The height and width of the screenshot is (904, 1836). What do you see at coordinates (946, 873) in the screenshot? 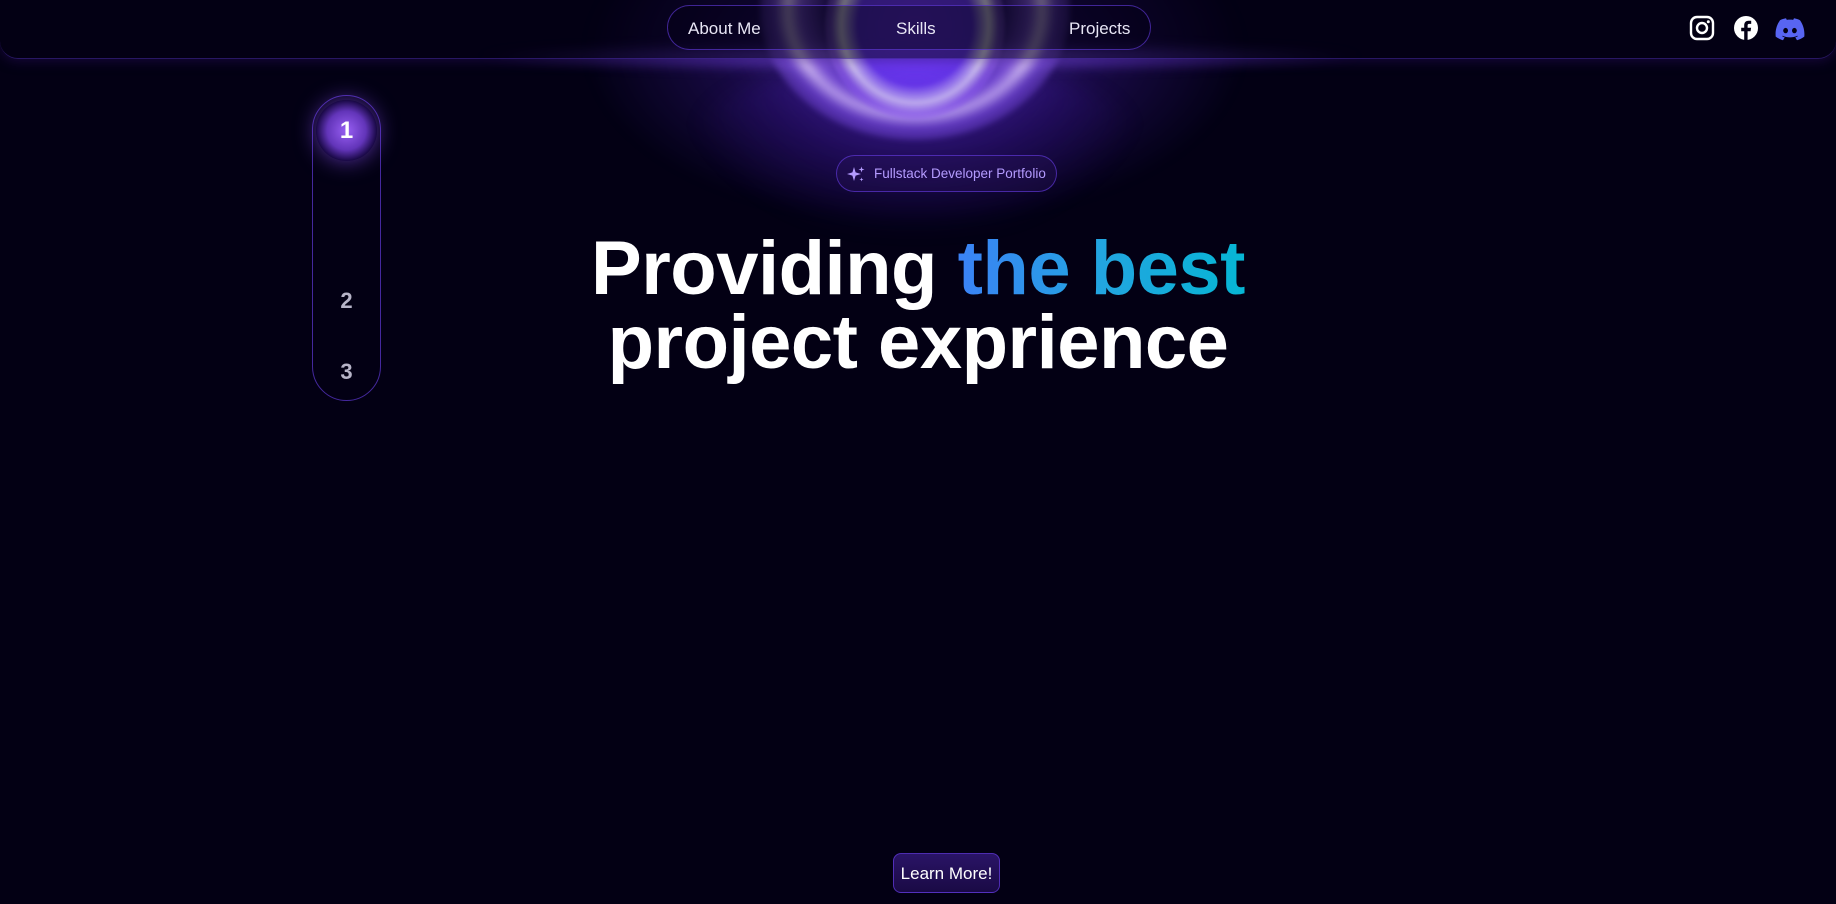
I see `learn-more-button: Learn More!` at bounding box center [946, 873].